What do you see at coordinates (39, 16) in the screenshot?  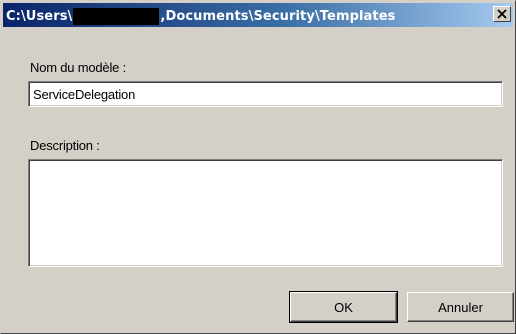 I see `window-title-path-start: C:\Users\` at bounding box center [39, 16].